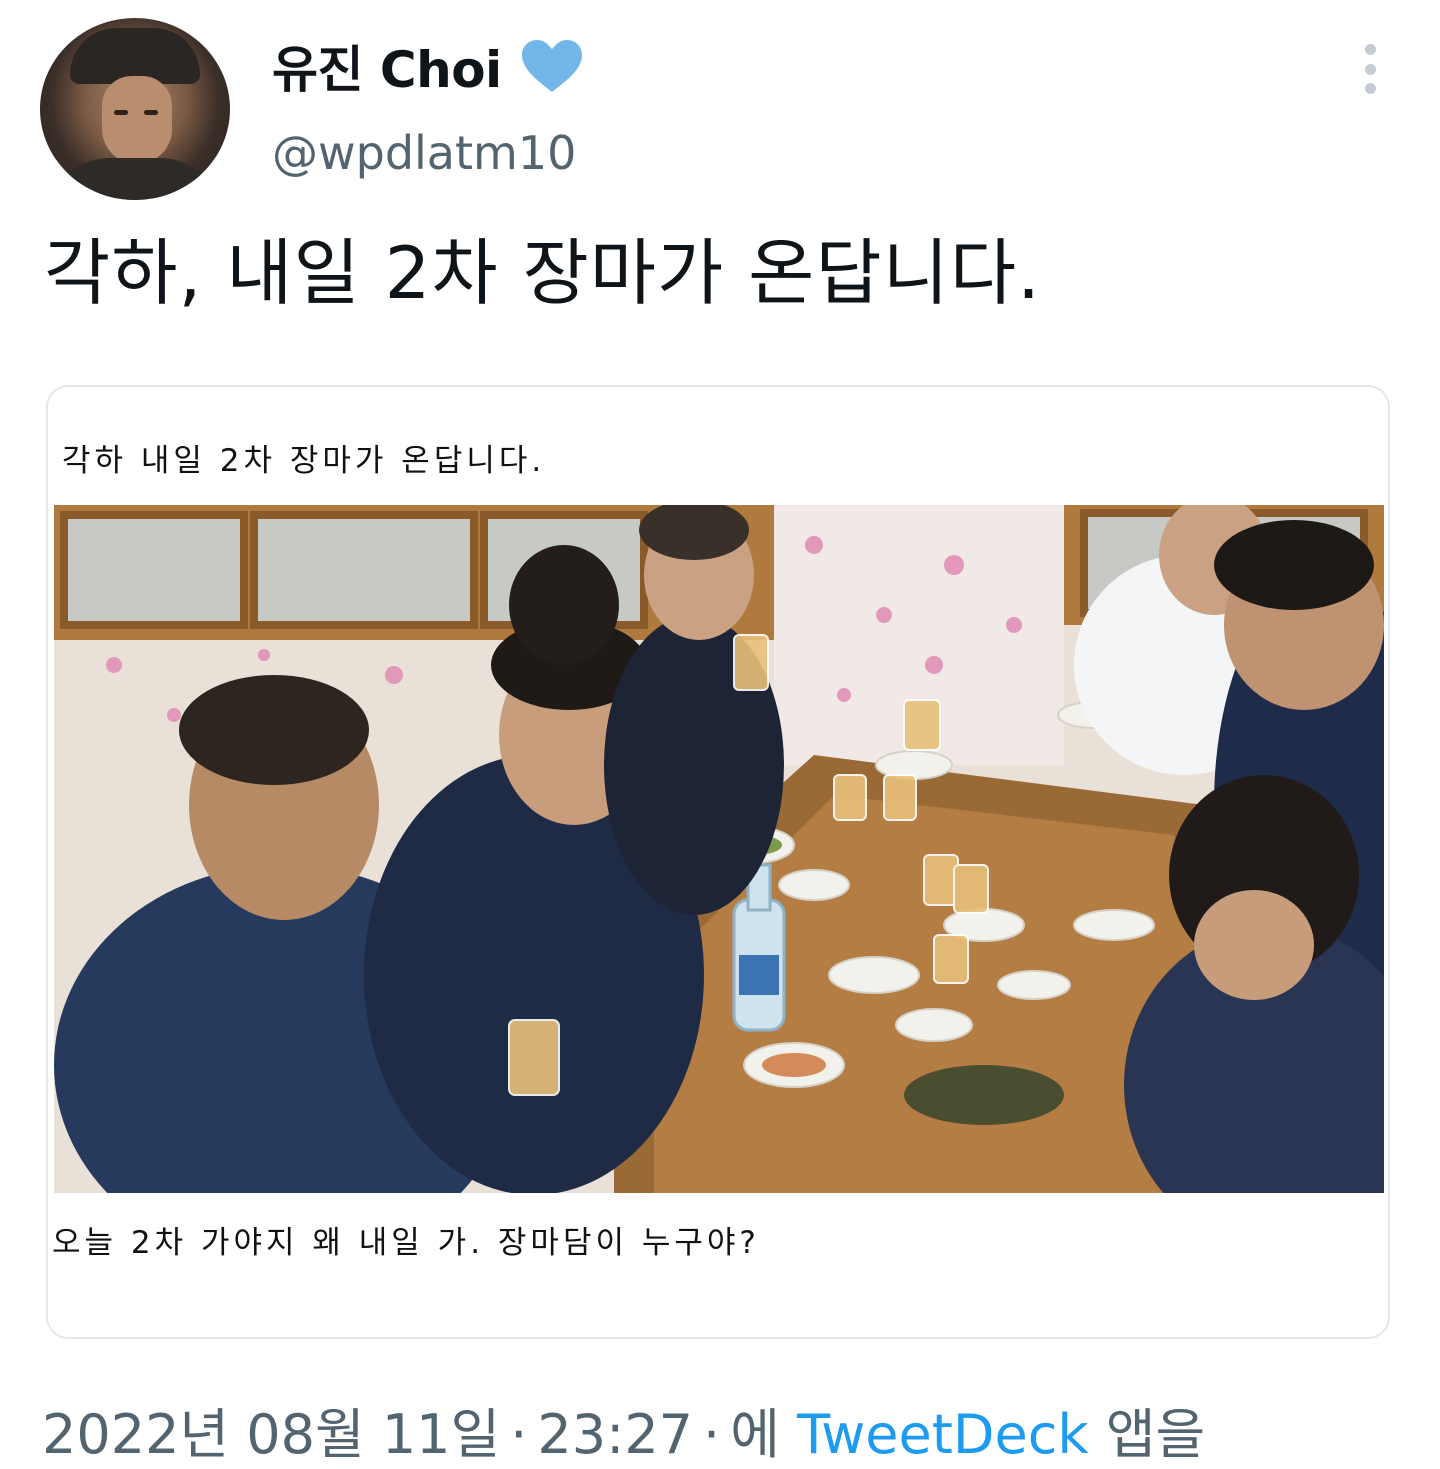  Describe the element at coordinates (135, 179) in the screenshot. I see `avatar-jacket` at that location.